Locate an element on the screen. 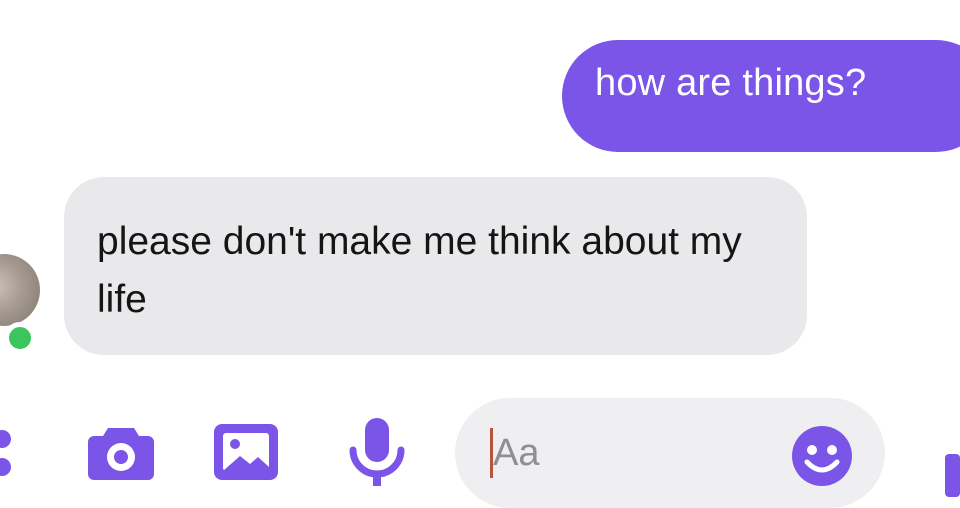  received-message-text: please don't make me think about my life is located at coordinates (419, 270).